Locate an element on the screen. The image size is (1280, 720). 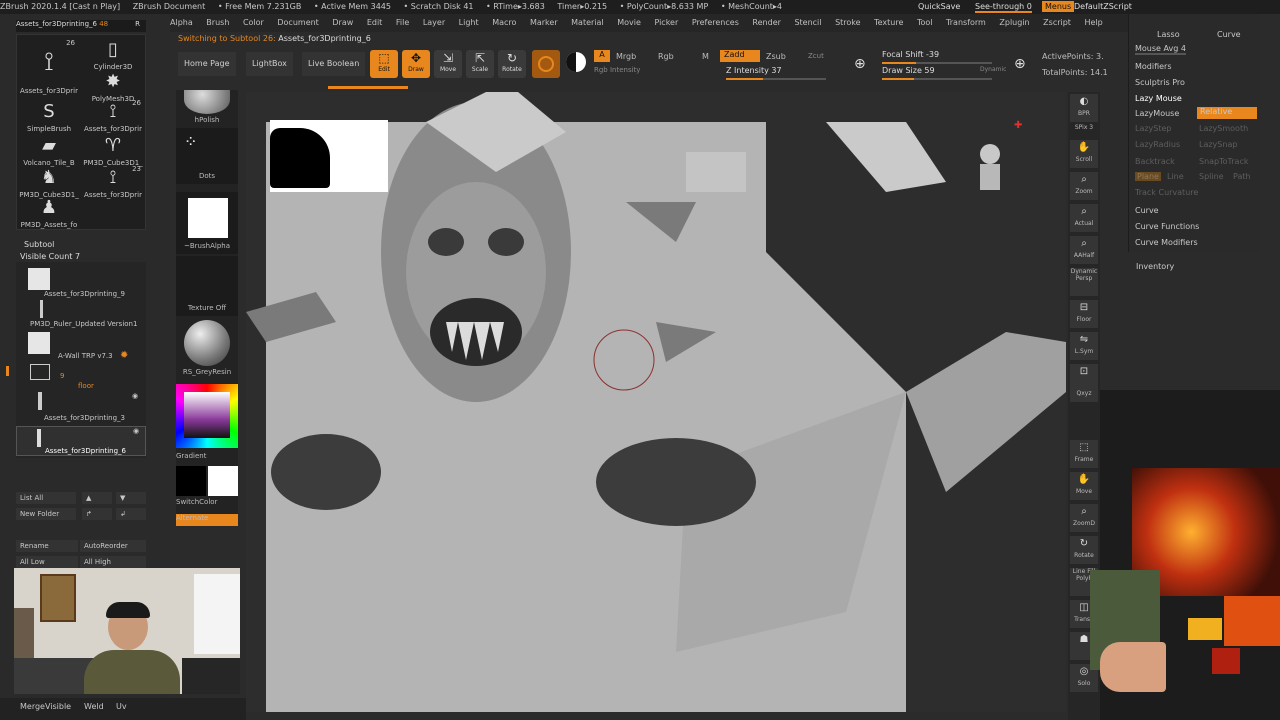
menu-color: Color is located at coordinates (253, 23).